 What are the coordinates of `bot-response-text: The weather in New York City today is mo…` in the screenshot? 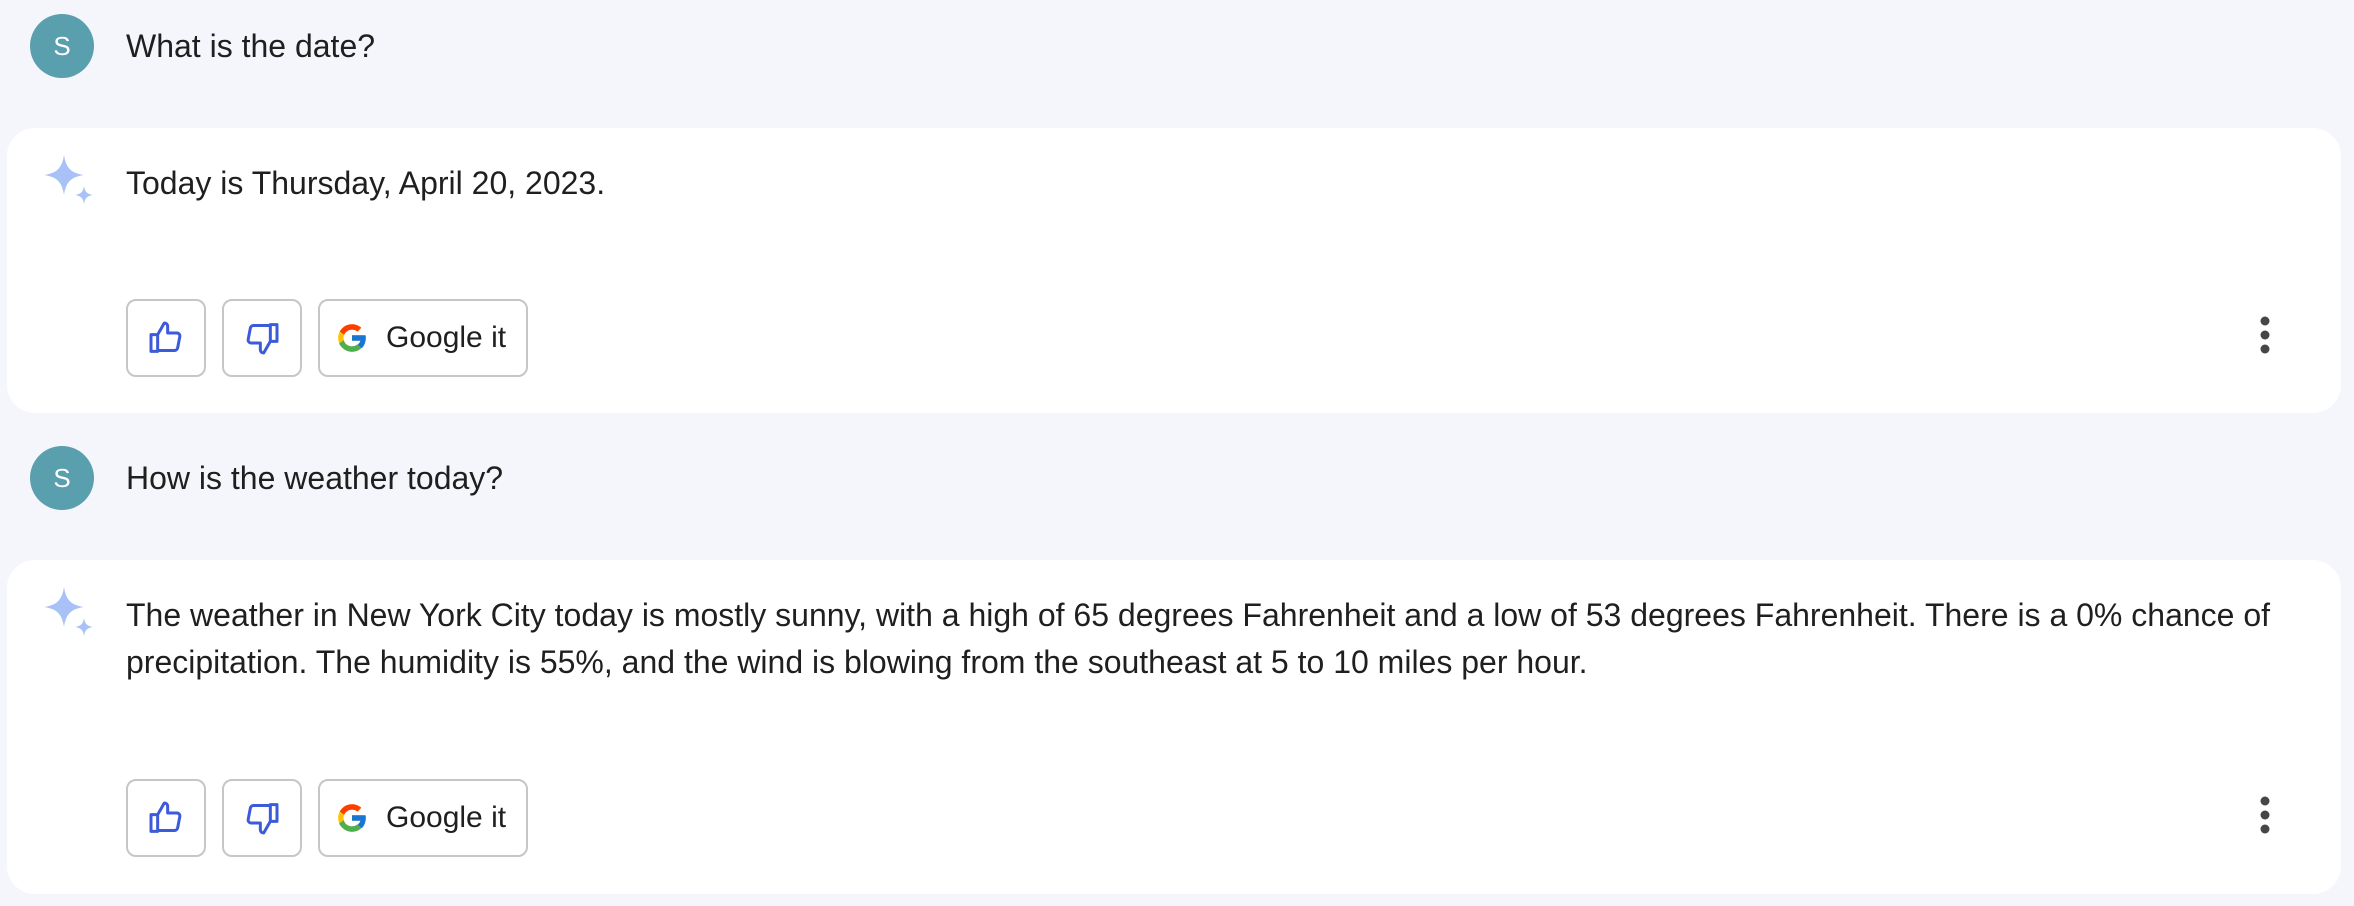 It's located at (1198, 638).